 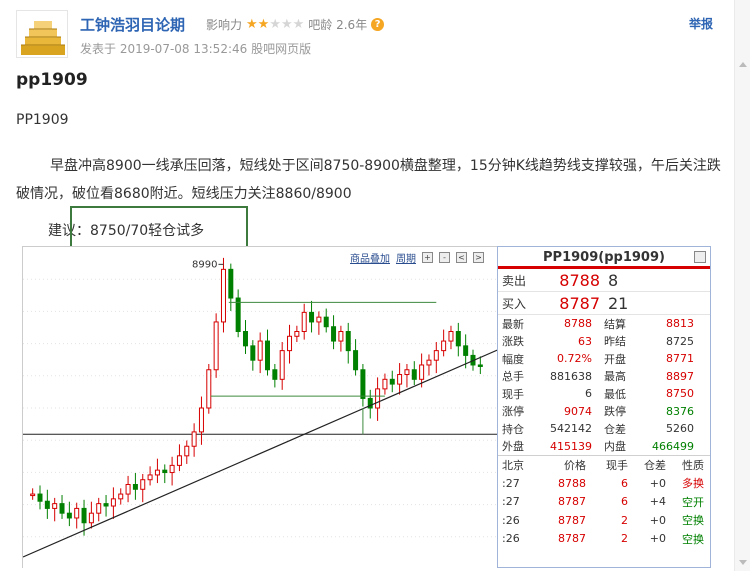 I want to click on tick-col-volume: 现手, so click(x=617, y=465).